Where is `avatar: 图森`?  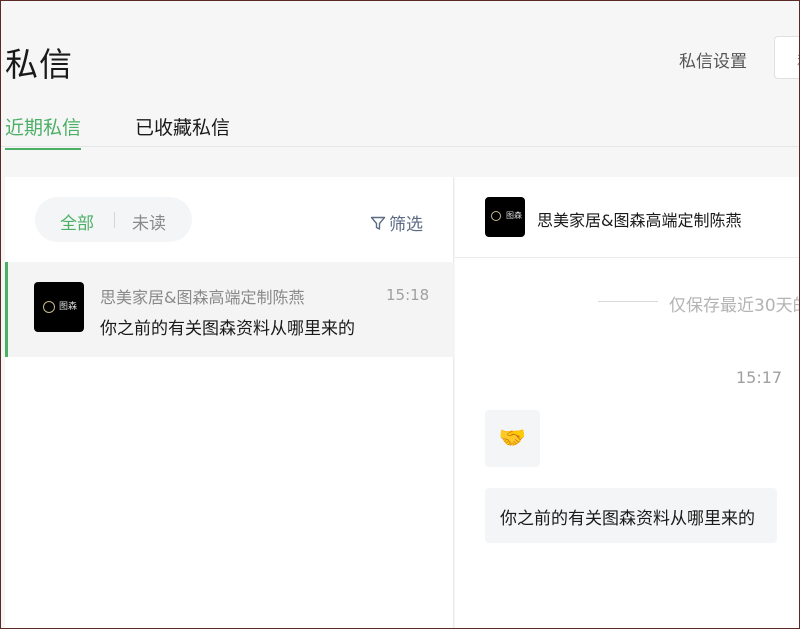
avatar: 图森 is located at coordinates (59, 307).